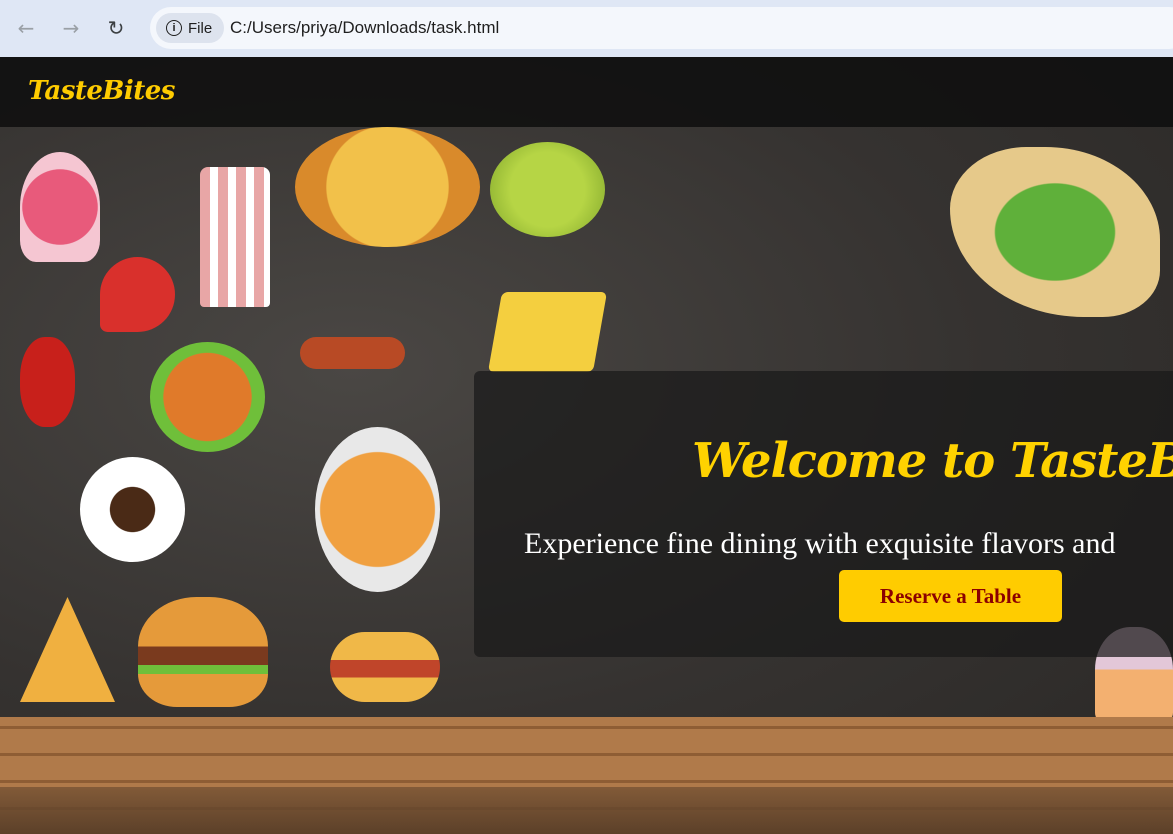 This screenshot has height=834, width=1173. I want to click on url-text: C:/Users/priya/Downloads/task.html, so click(364, 28).